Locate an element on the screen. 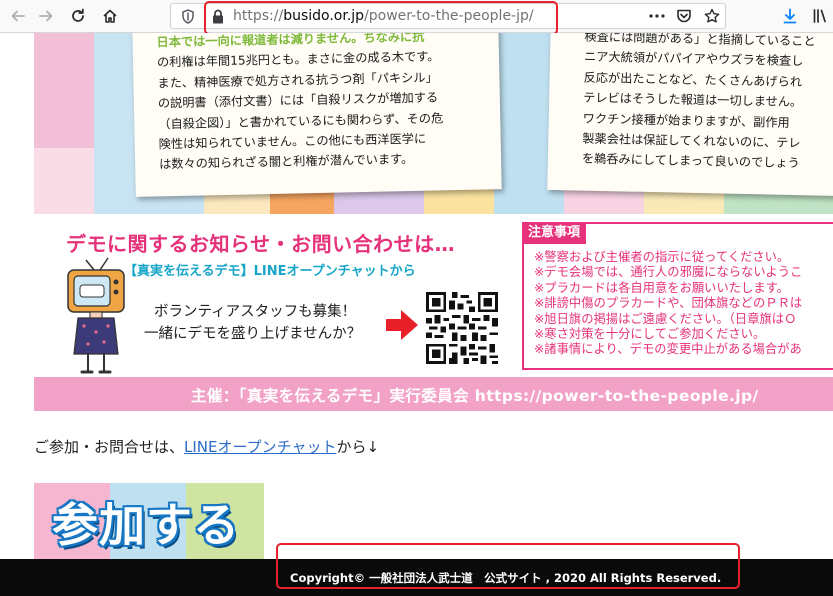 The height and width of the screenshot is (596, 833). back-icon is located at coordinates (18, 16).